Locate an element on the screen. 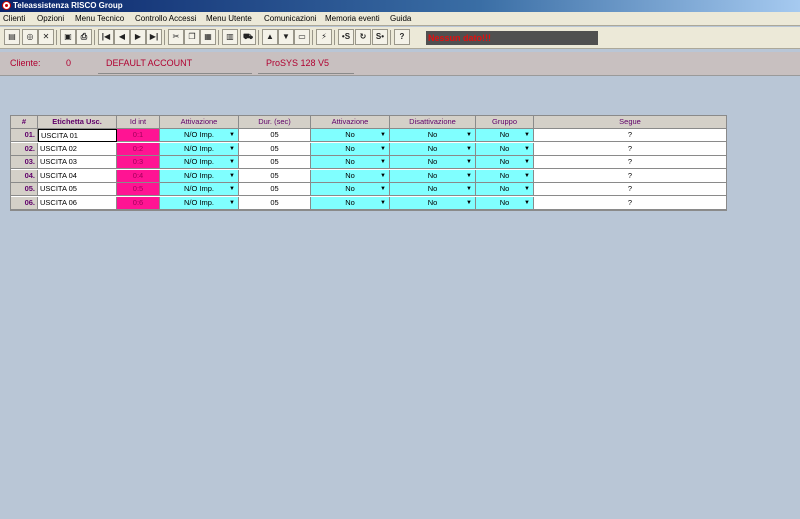 The image size is (800, 519). close-icon: ✕ is located at coordinates (46, 37).